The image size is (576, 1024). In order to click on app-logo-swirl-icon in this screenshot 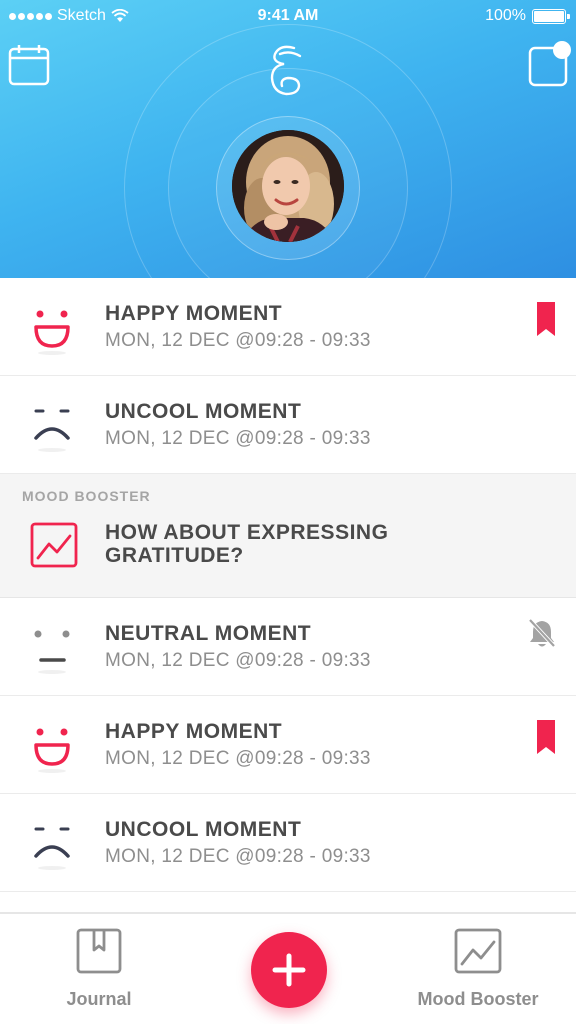, I will do `click(286, 70)`.